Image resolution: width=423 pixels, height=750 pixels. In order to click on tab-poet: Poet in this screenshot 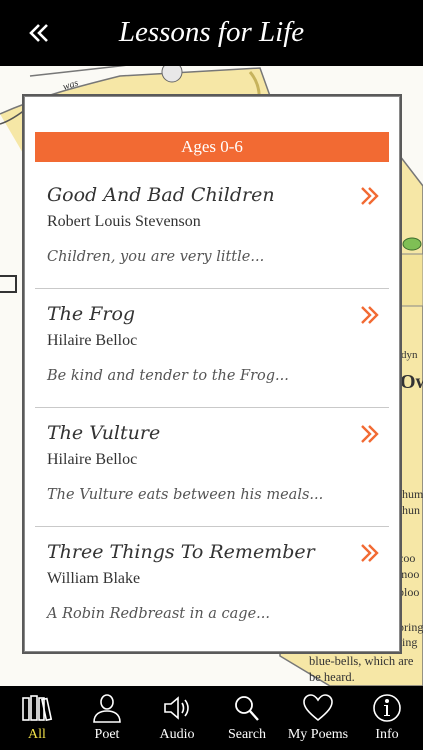, I will do `click(107, 718)`.